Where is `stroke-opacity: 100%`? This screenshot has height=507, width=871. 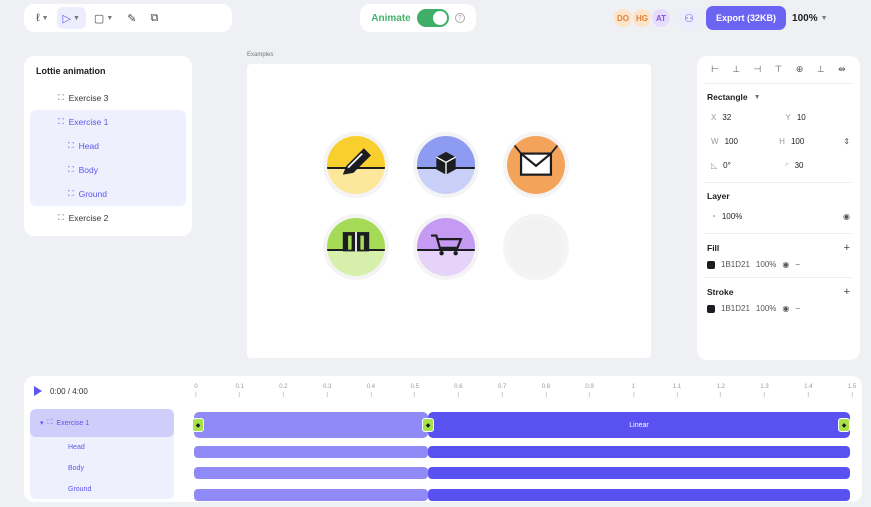
stroke-opacity: 100% is located at coordinates (766, 308).